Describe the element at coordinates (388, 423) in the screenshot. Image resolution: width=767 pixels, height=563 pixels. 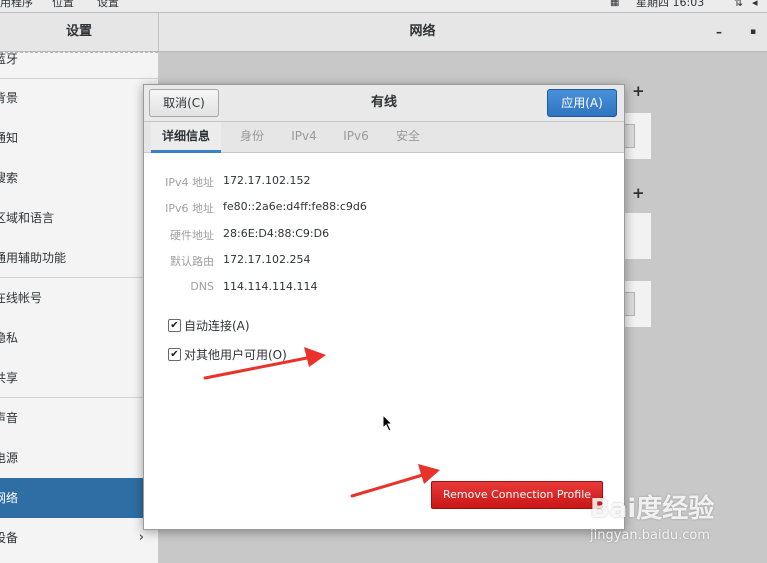
I see `mouse-cursor-icon` at that location.